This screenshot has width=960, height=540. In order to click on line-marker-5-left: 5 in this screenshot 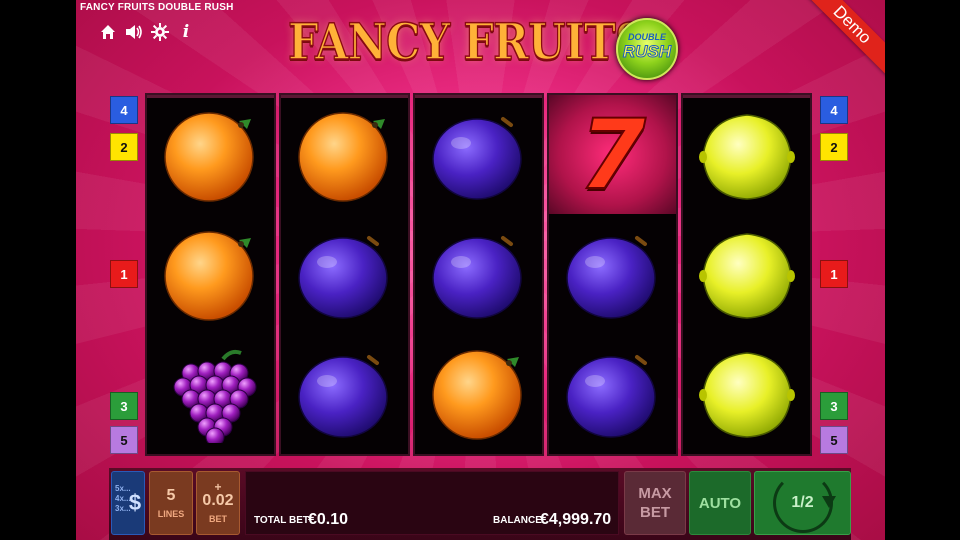, I will do `click(124, 440)`.